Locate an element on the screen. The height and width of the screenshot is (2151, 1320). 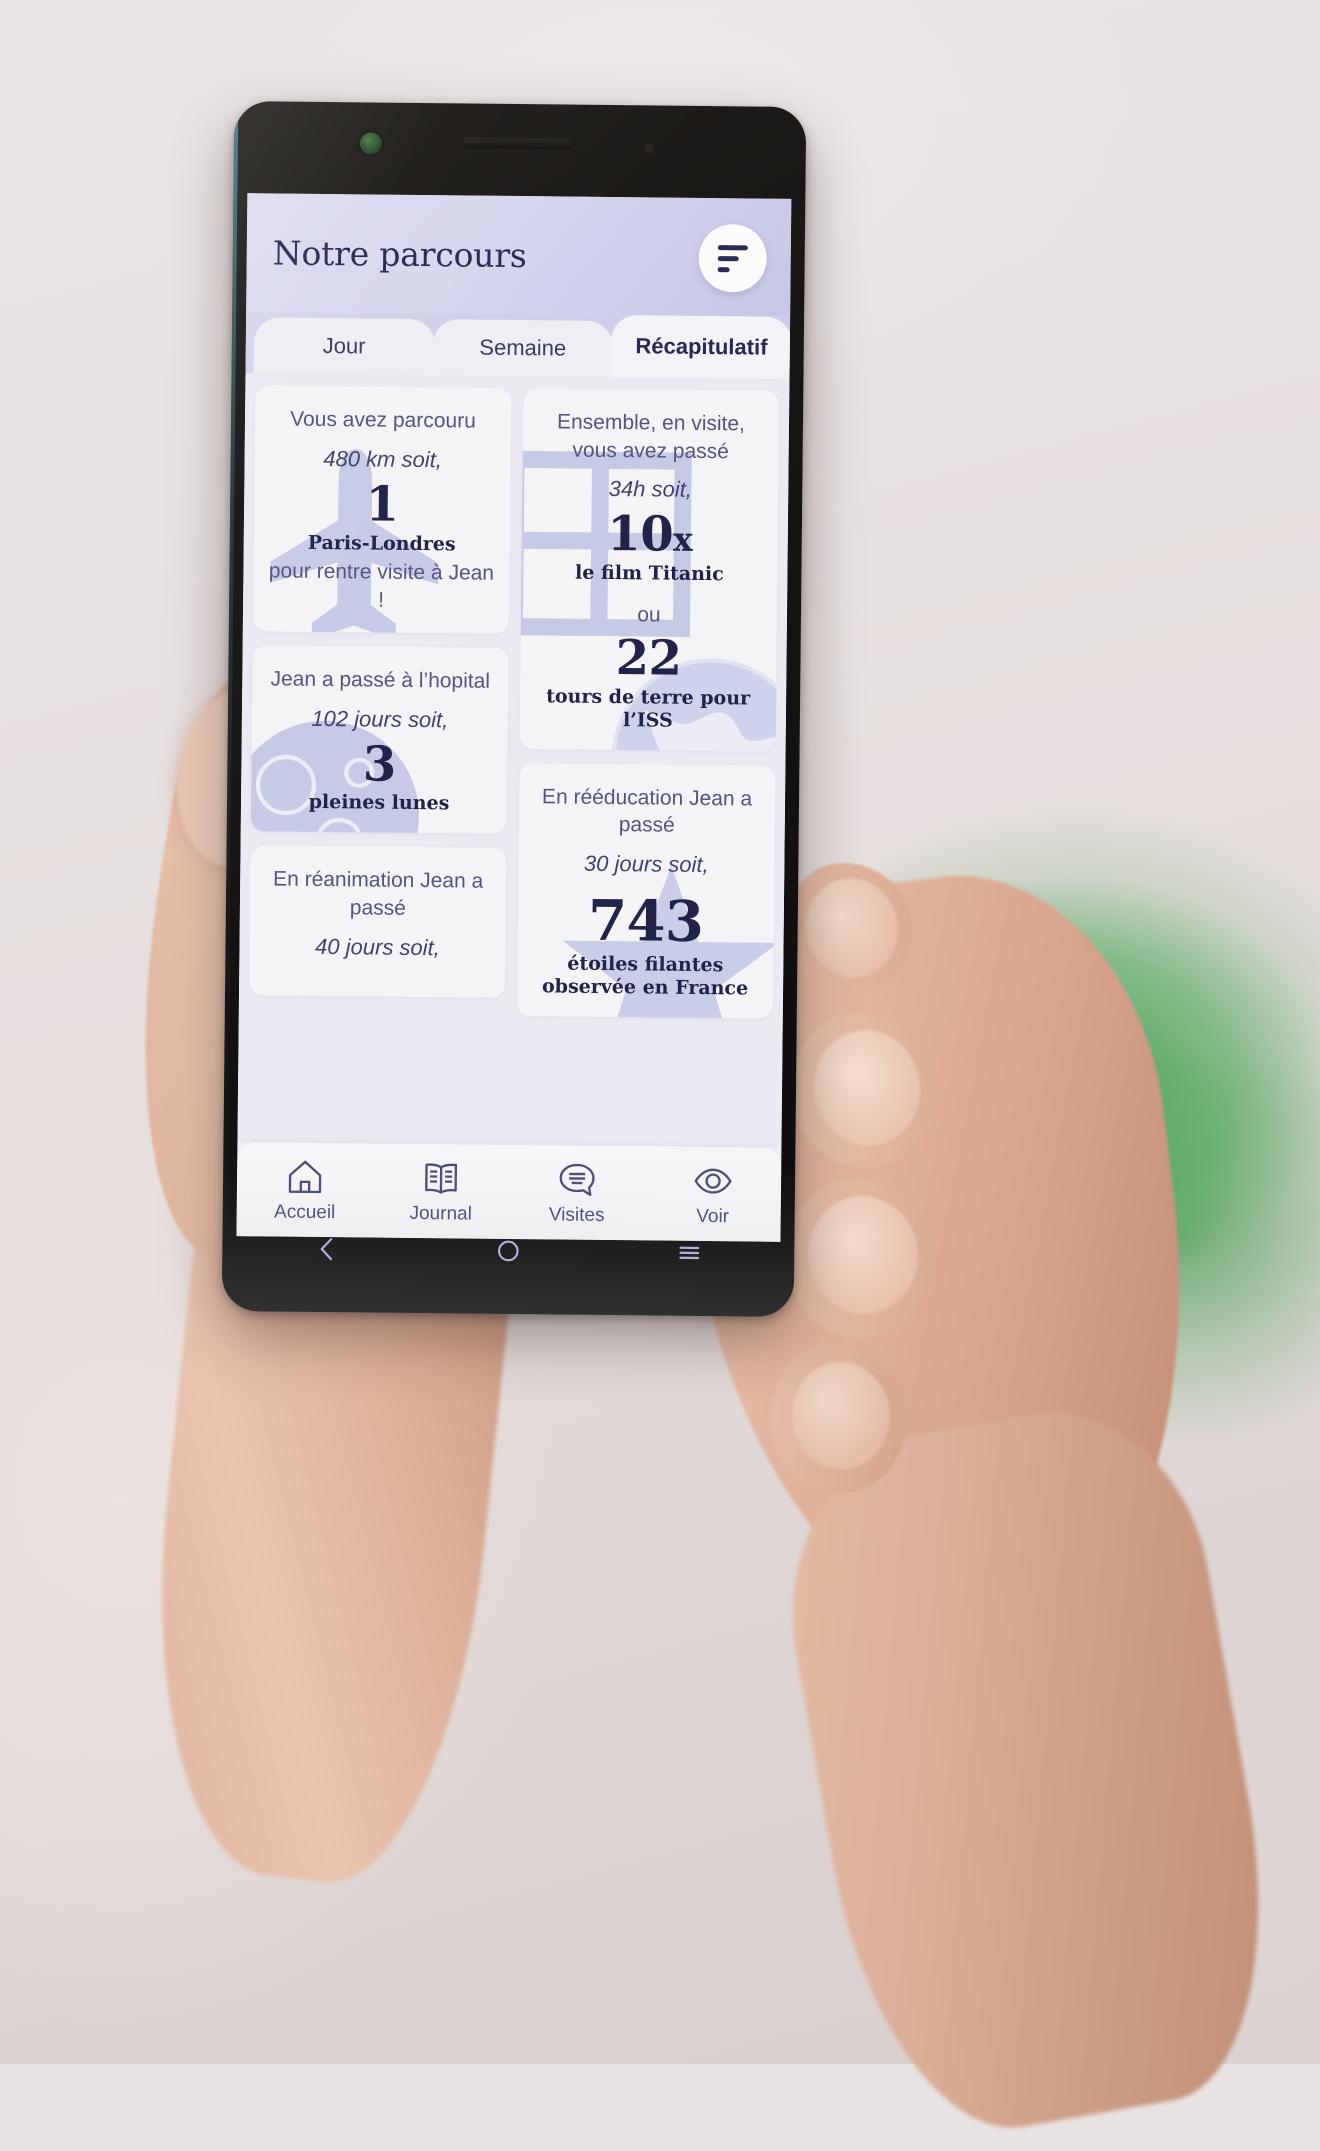
book-icon is located at coordinates (441, 1178).